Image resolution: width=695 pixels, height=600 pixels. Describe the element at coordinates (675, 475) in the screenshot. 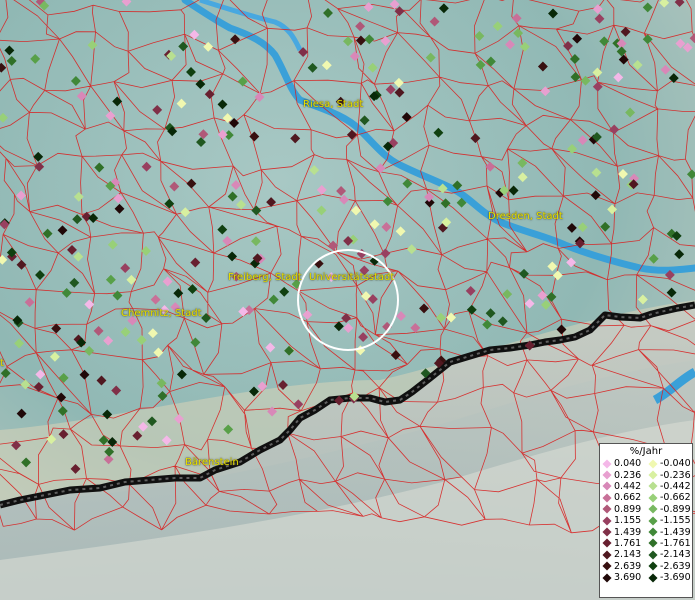

I see `legend-value: -0.236` at that location.